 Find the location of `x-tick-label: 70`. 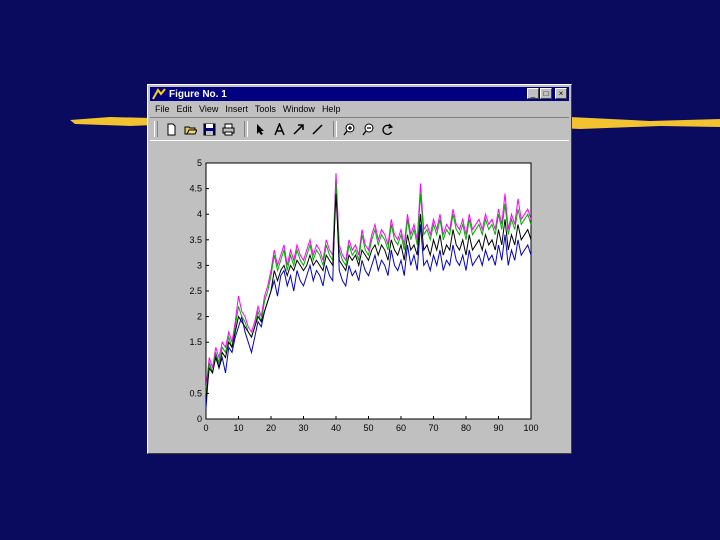

x-tick-label: 70 is located at coordinates (433, 428).